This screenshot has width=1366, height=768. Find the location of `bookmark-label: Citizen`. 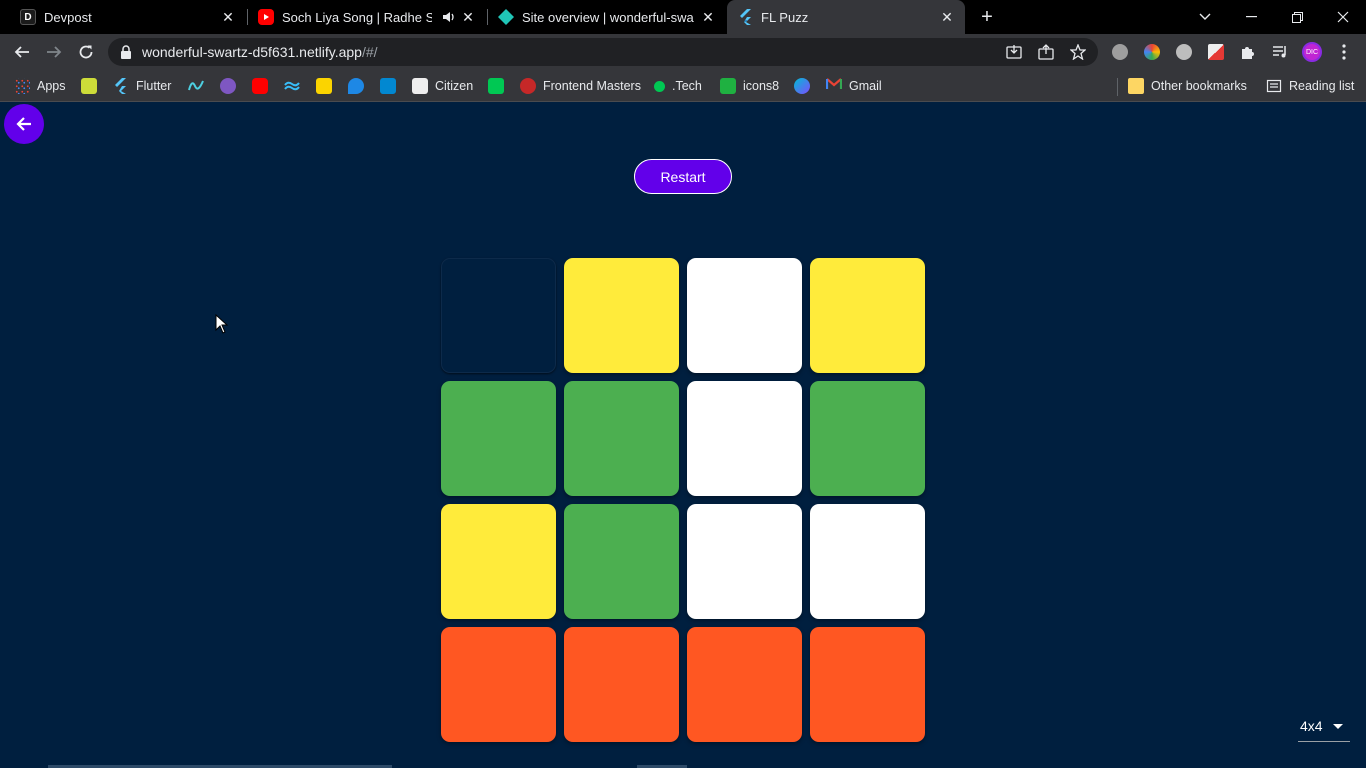

bookmark-label: Citizen is located at coordinates (454, 86).